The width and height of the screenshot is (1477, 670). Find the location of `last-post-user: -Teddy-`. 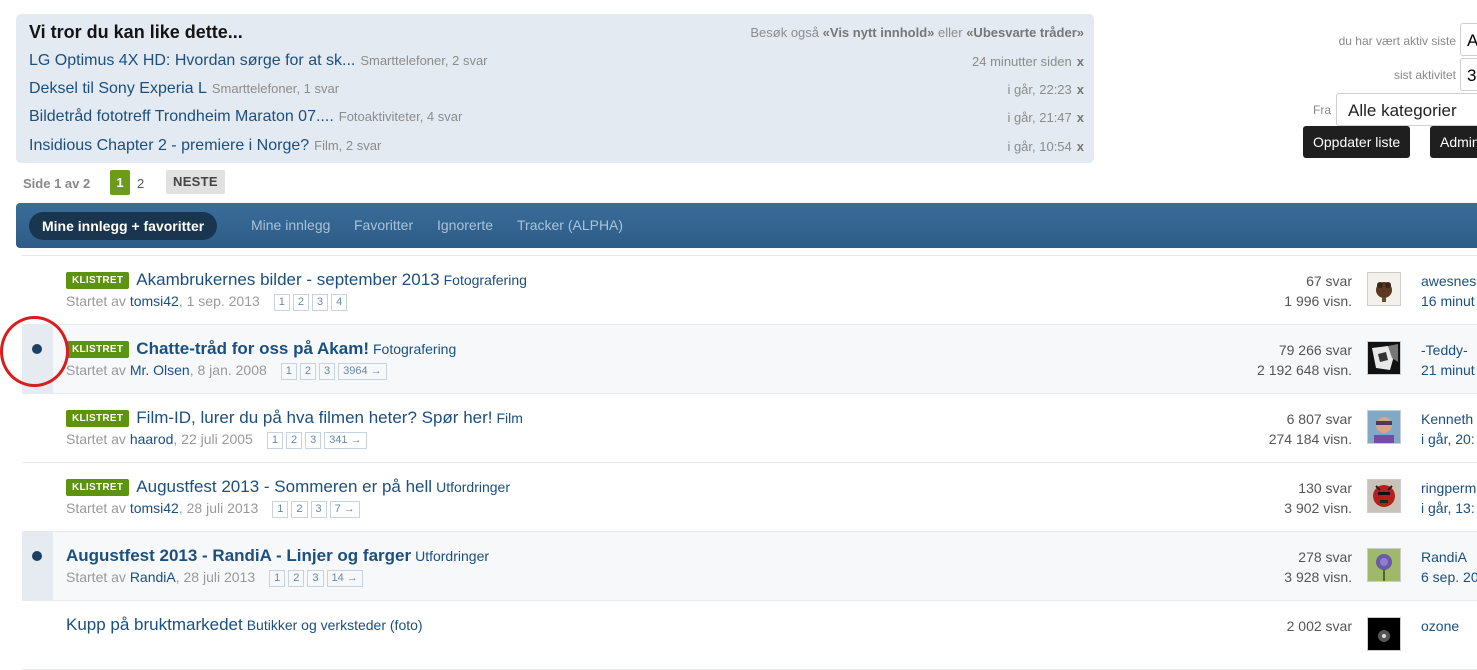

last-post-user: -Teddy- is located at coordinates (1444, 350).